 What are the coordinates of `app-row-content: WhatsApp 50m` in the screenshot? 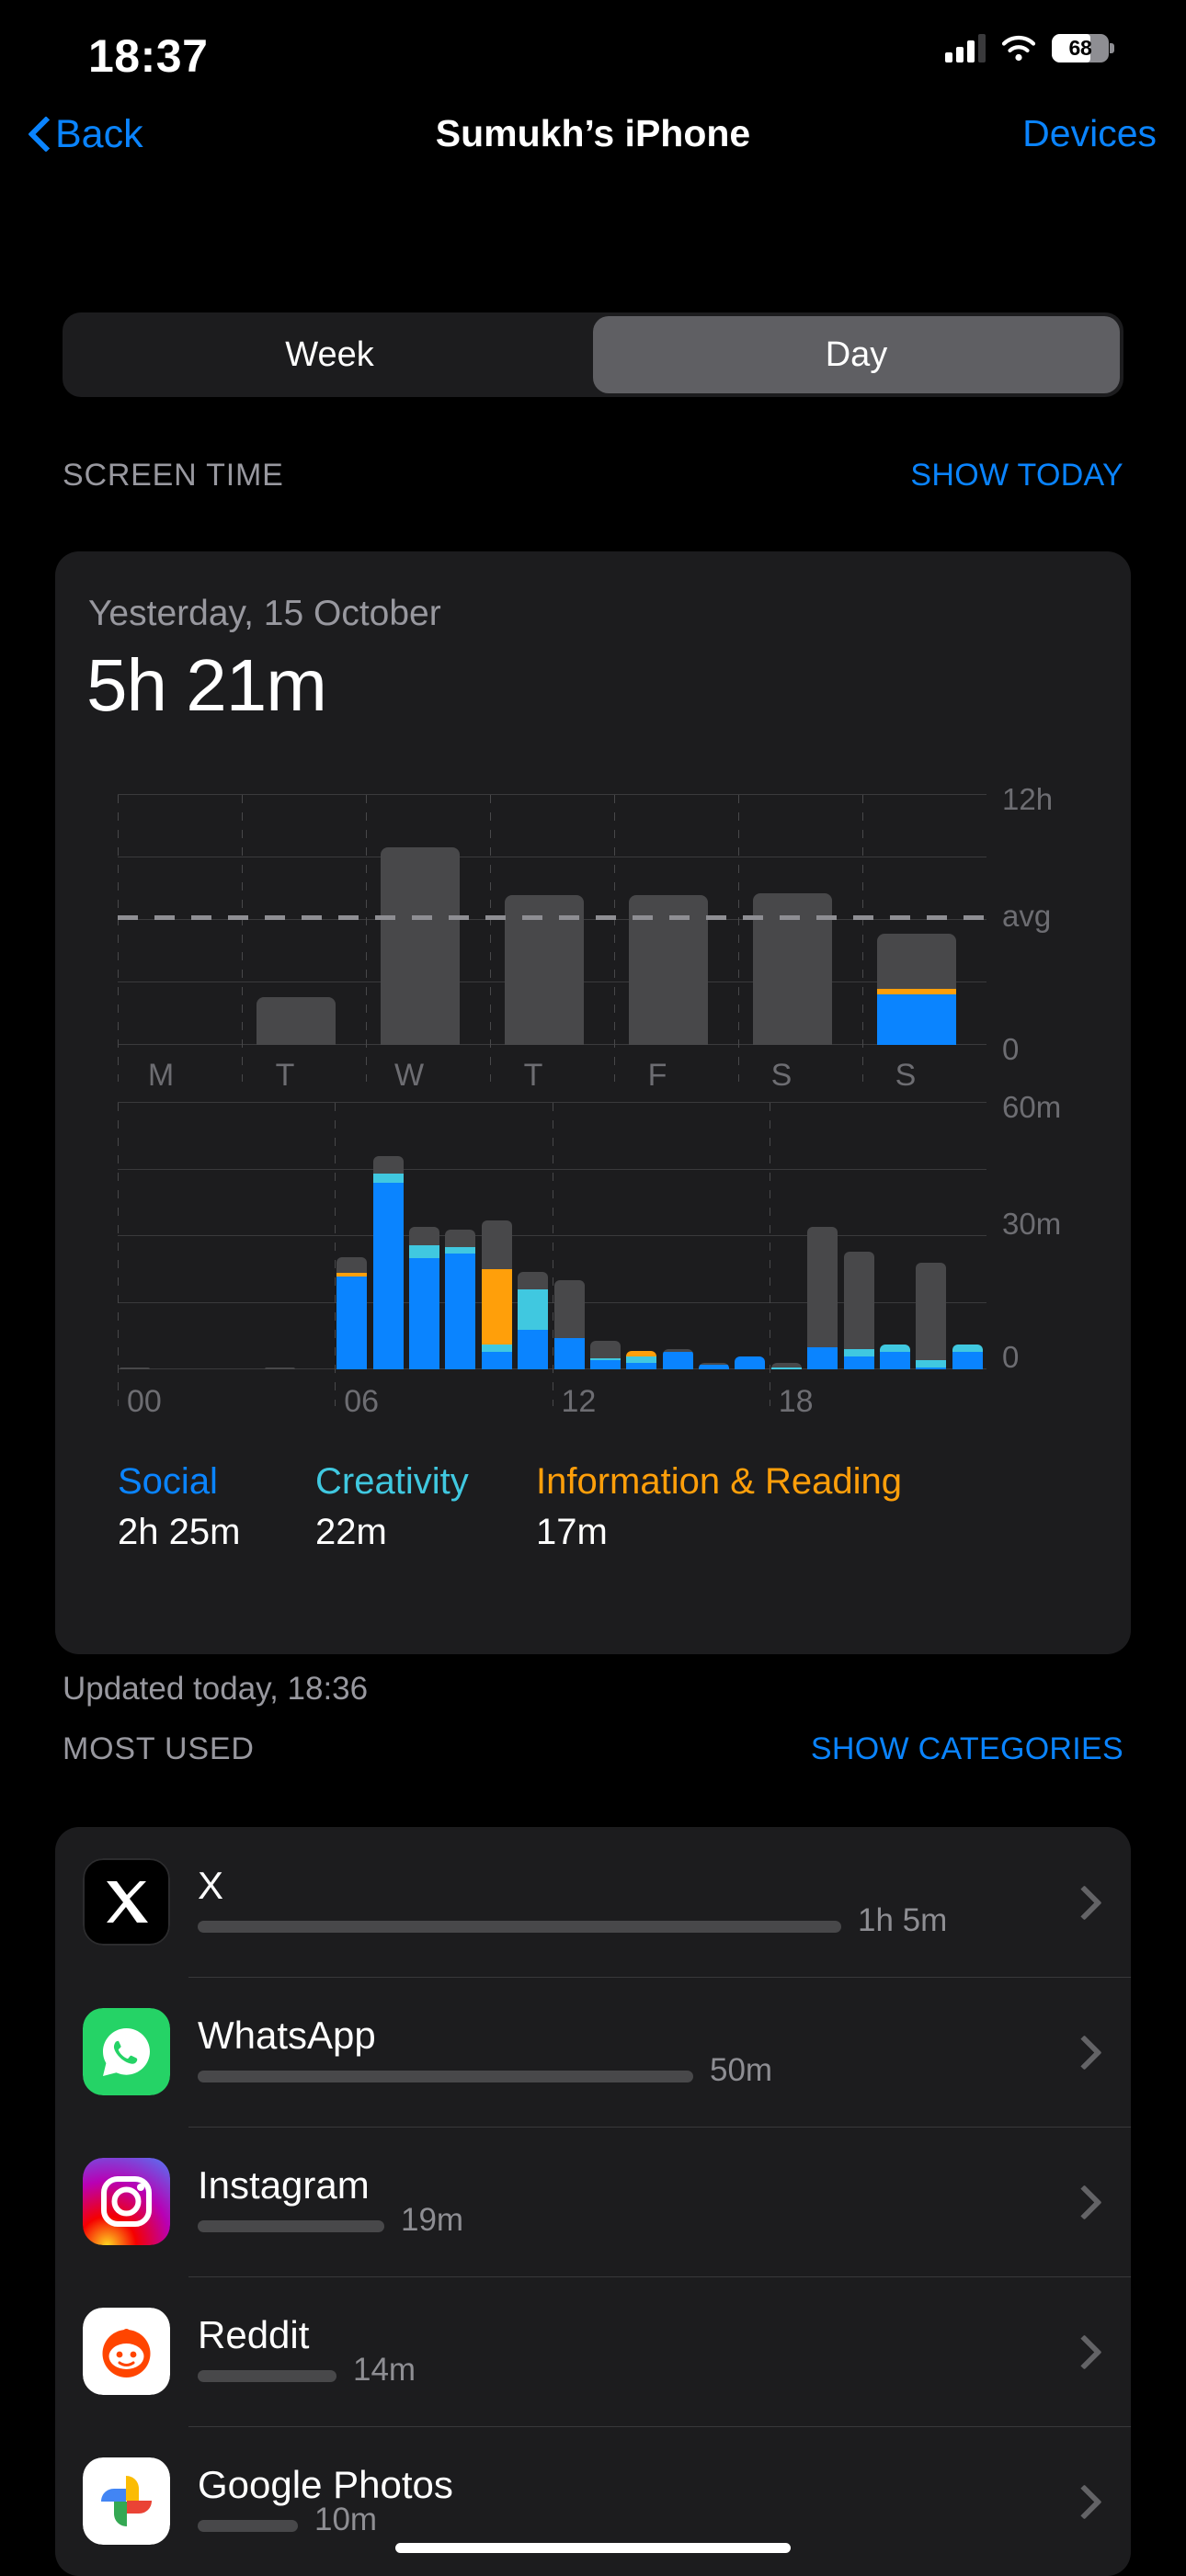 It's located at (635, 2051).